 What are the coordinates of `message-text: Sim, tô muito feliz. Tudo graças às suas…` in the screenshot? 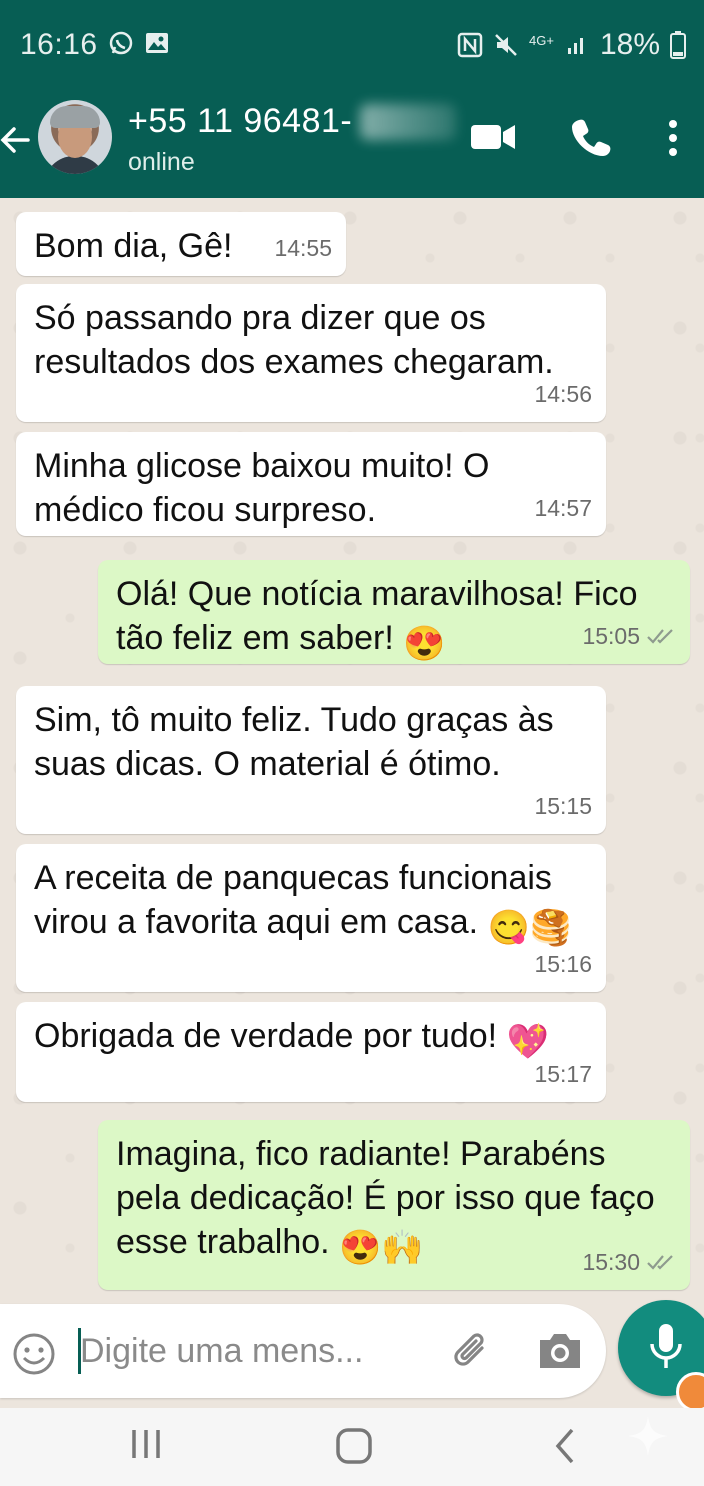 It's located at (294, 742).